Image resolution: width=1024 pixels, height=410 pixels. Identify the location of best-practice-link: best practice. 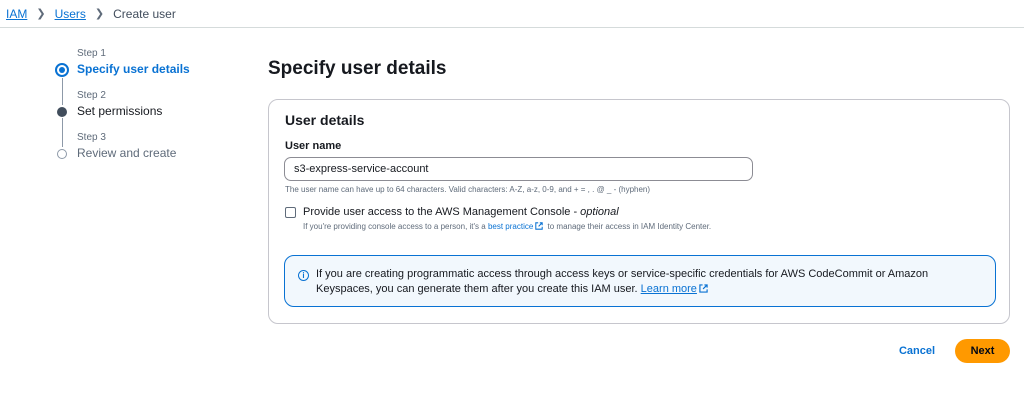
(510, 226).